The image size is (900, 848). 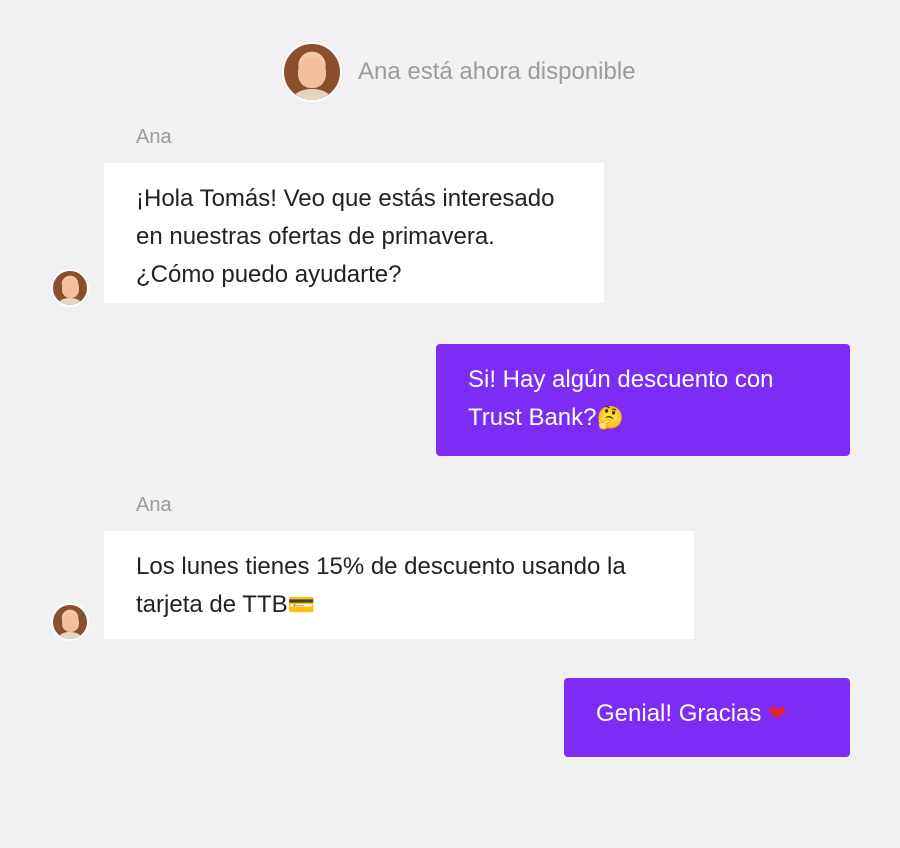 I want to click on agent-status: Ana está ahora disponible, so click(x=459, y=72).